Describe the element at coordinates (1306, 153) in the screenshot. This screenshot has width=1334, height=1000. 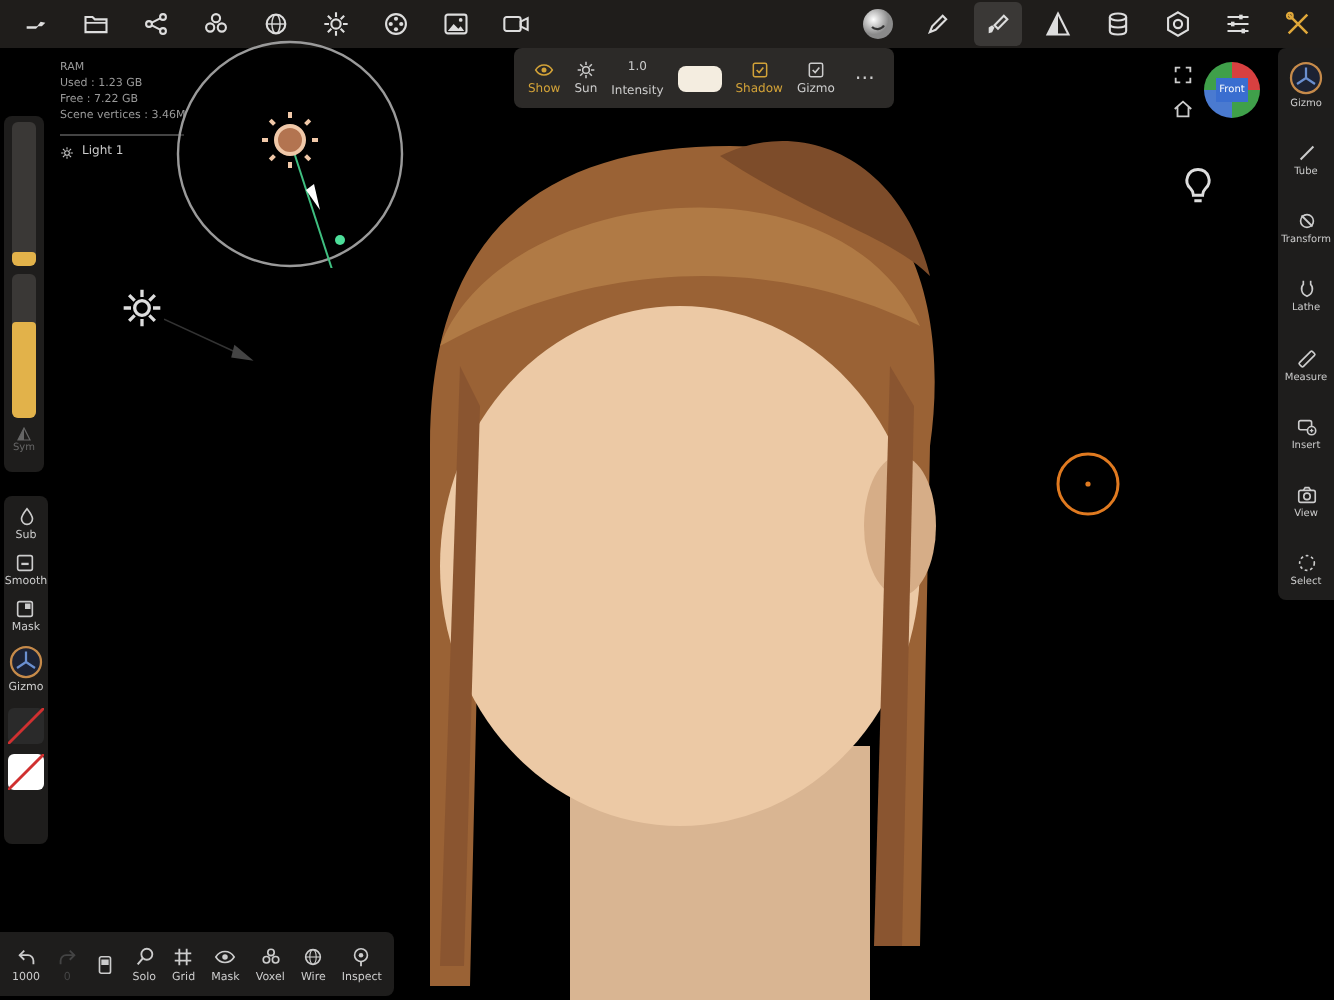
I see `tube-icon` at that location.